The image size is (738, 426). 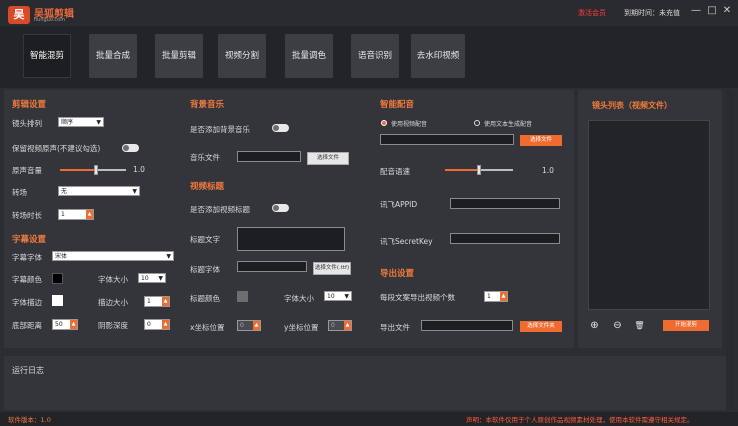 What do you see at coordinates (417, 297) in the screenshot?
I see `export-count-label: 每段文案导出视频个数` at bounding box center [417, 297].